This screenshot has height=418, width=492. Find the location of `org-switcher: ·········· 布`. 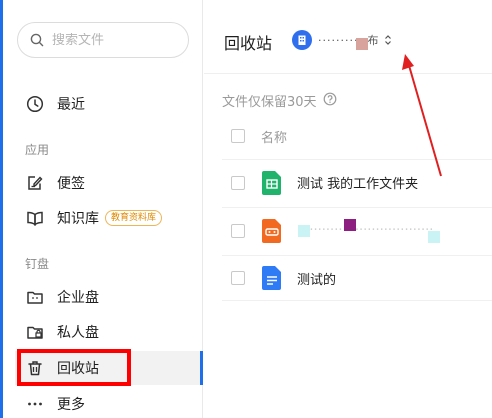

org-switcher: ·········· 布 is located at coordinates (342, 40).